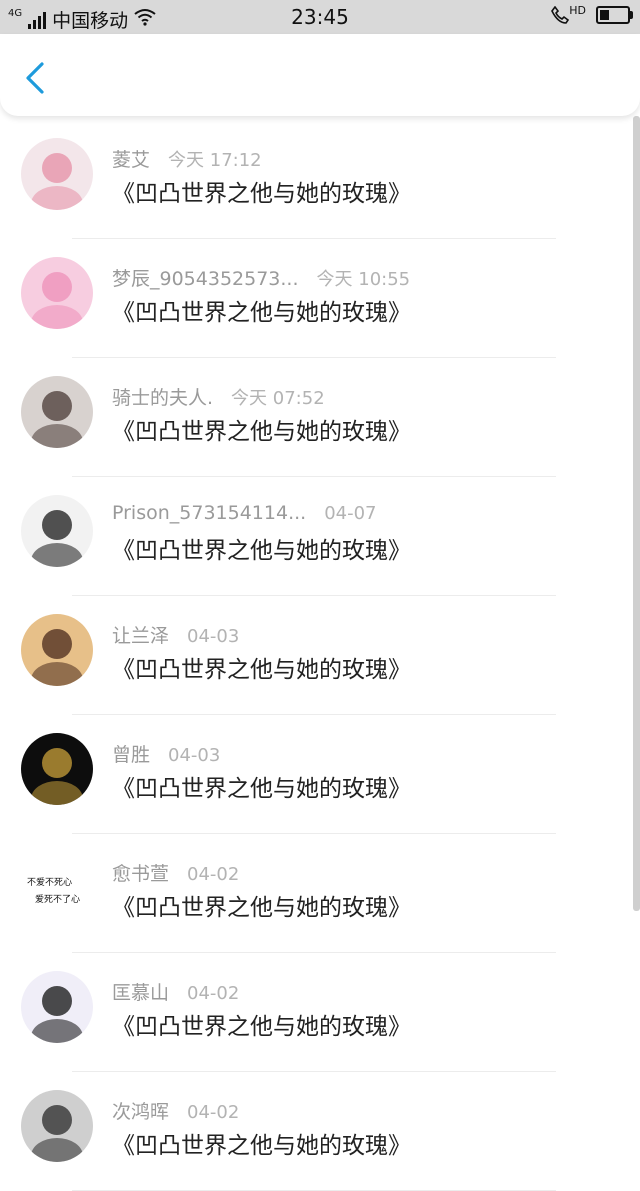  Describe the element at coordinates (175, 872) in the screenshot. I see `comment-meta: 愈书萱 04-02` at that location.